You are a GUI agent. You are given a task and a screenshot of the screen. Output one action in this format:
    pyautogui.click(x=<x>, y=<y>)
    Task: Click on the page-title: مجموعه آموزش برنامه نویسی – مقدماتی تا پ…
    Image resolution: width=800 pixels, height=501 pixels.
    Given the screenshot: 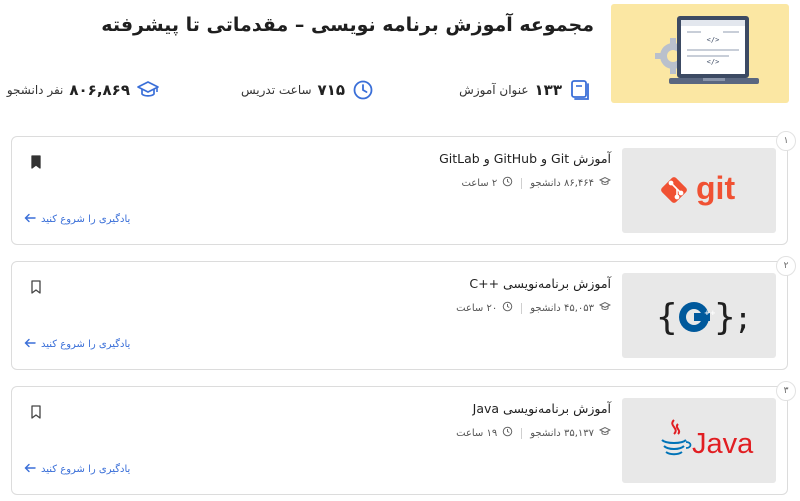 What is the action you would take?
    pyautogui.click(x=347, y=25)
    